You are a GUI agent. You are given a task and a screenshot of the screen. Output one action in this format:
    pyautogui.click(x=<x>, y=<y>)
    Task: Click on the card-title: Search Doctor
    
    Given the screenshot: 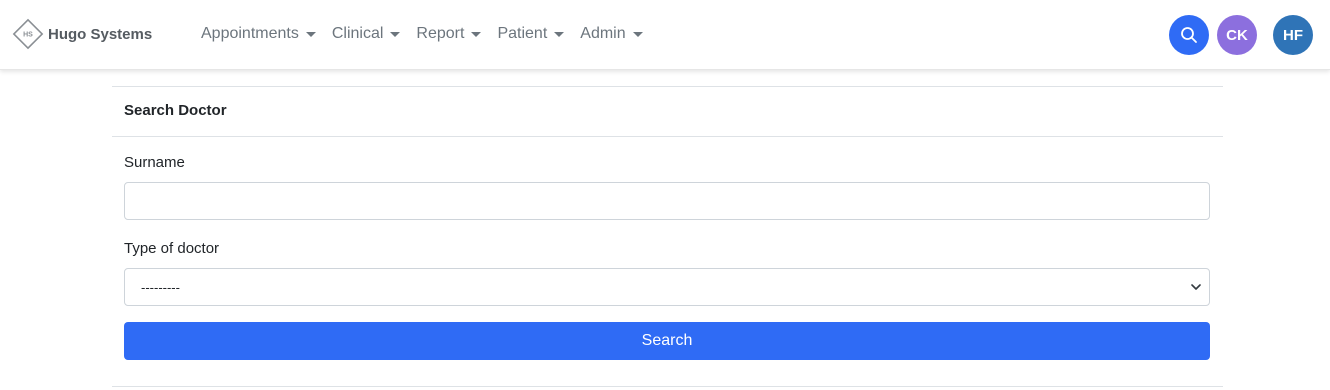 What is the action you would take?
    pyautogui.click(x=667, y=112)
    